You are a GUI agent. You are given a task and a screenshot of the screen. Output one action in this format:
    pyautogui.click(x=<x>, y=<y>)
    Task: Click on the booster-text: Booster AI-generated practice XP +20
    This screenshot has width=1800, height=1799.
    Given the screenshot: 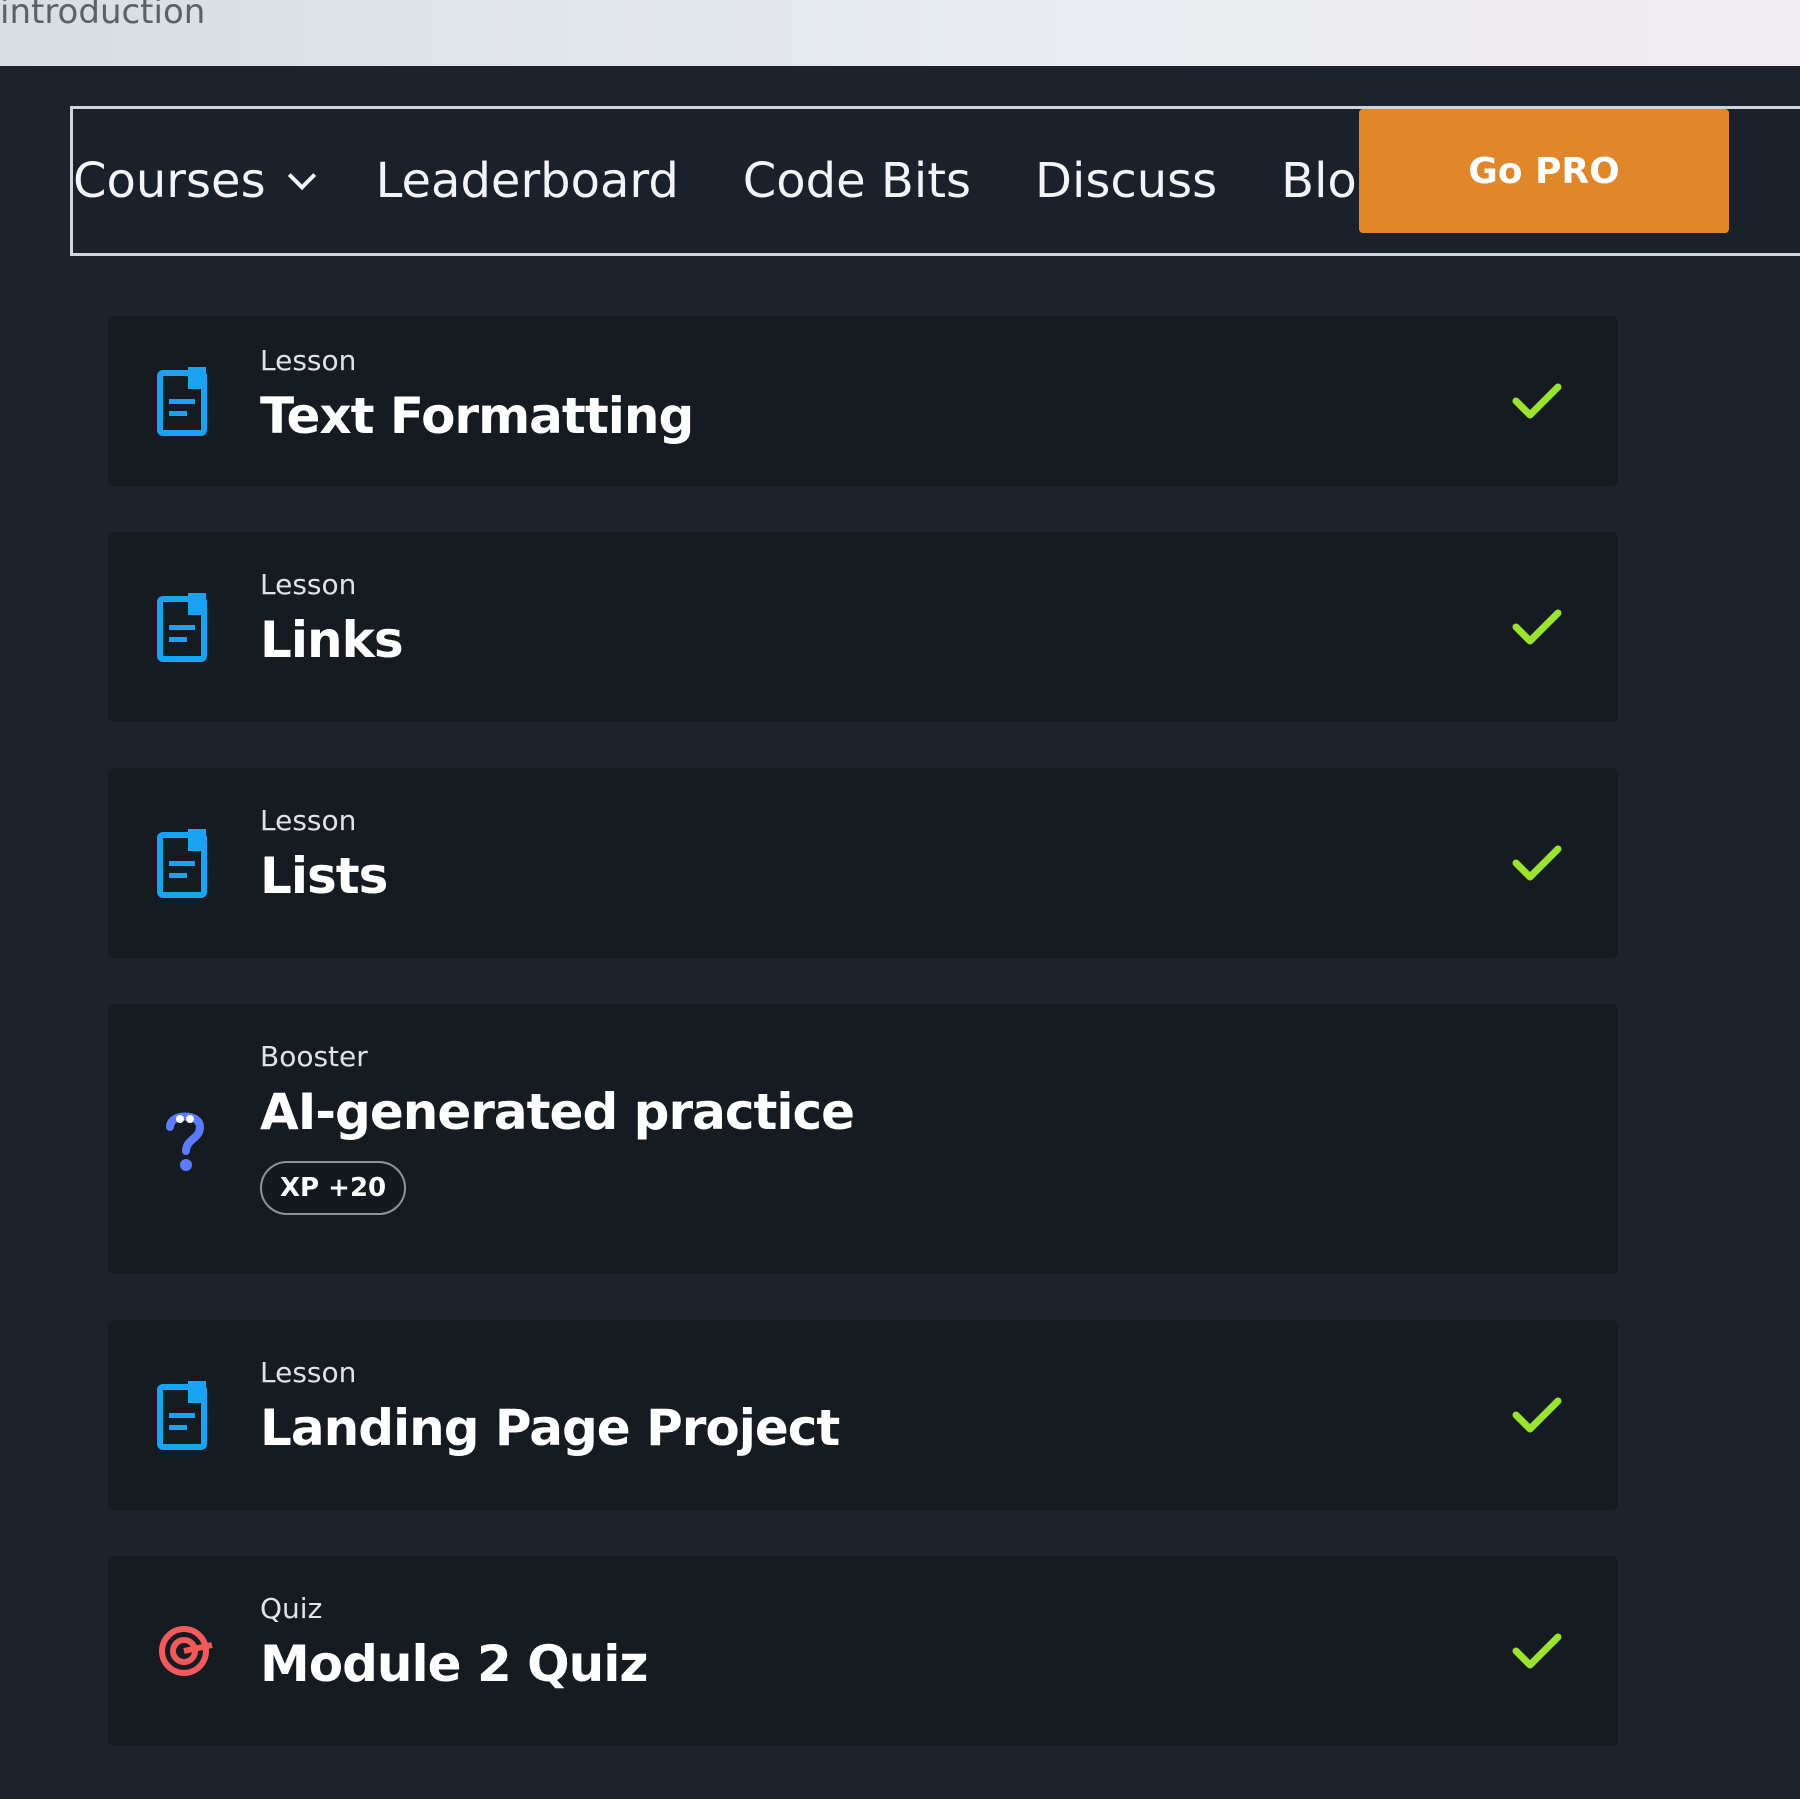 What is the action you would take?
    pyautogui.click(x=557, y=1127)
    